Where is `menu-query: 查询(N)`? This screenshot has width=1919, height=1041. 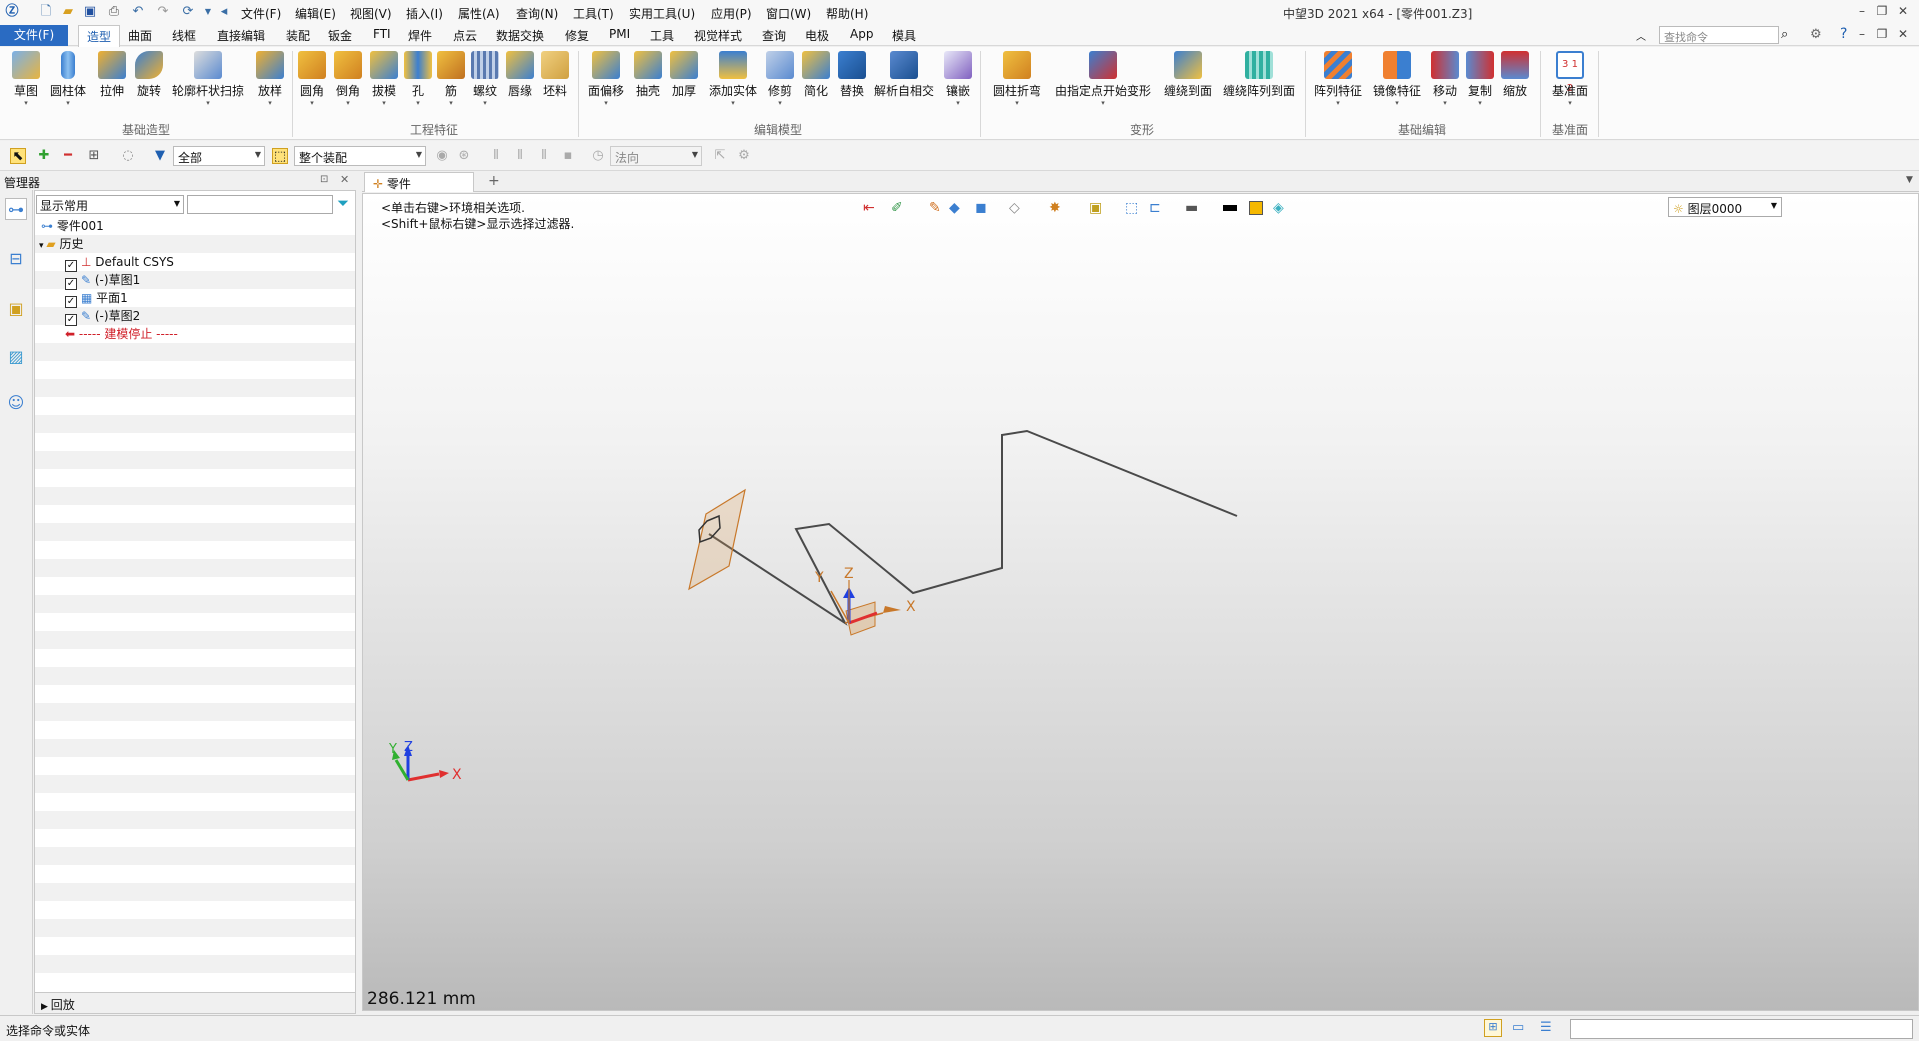
menu-query: 查询(N) is located at coordinates (537, 13).